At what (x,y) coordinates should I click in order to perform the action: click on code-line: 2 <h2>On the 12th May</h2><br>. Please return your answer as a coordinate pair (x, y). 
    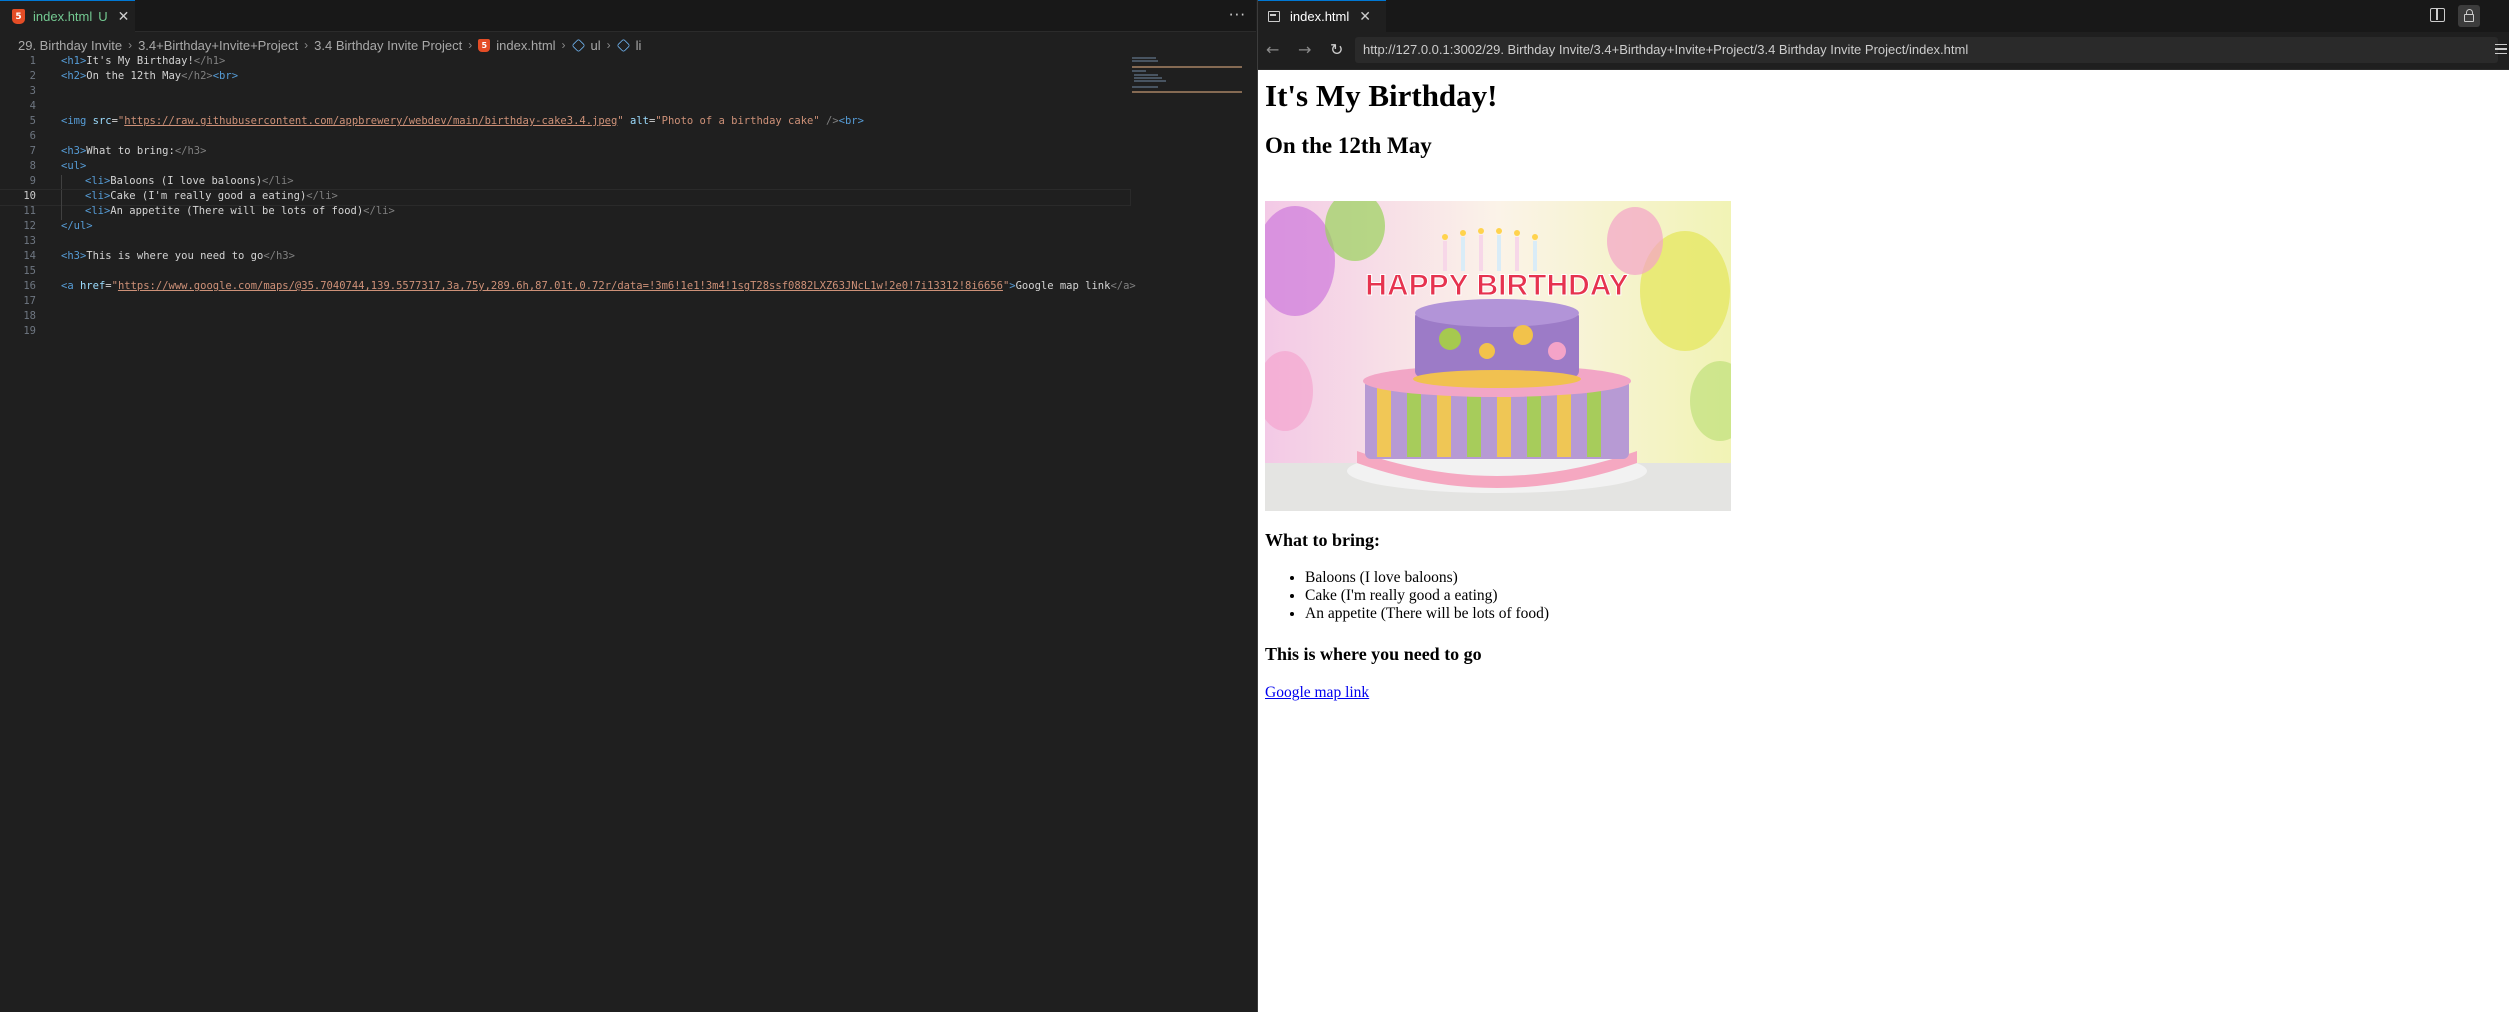
    Looking at the image, I should click on (565, 77).